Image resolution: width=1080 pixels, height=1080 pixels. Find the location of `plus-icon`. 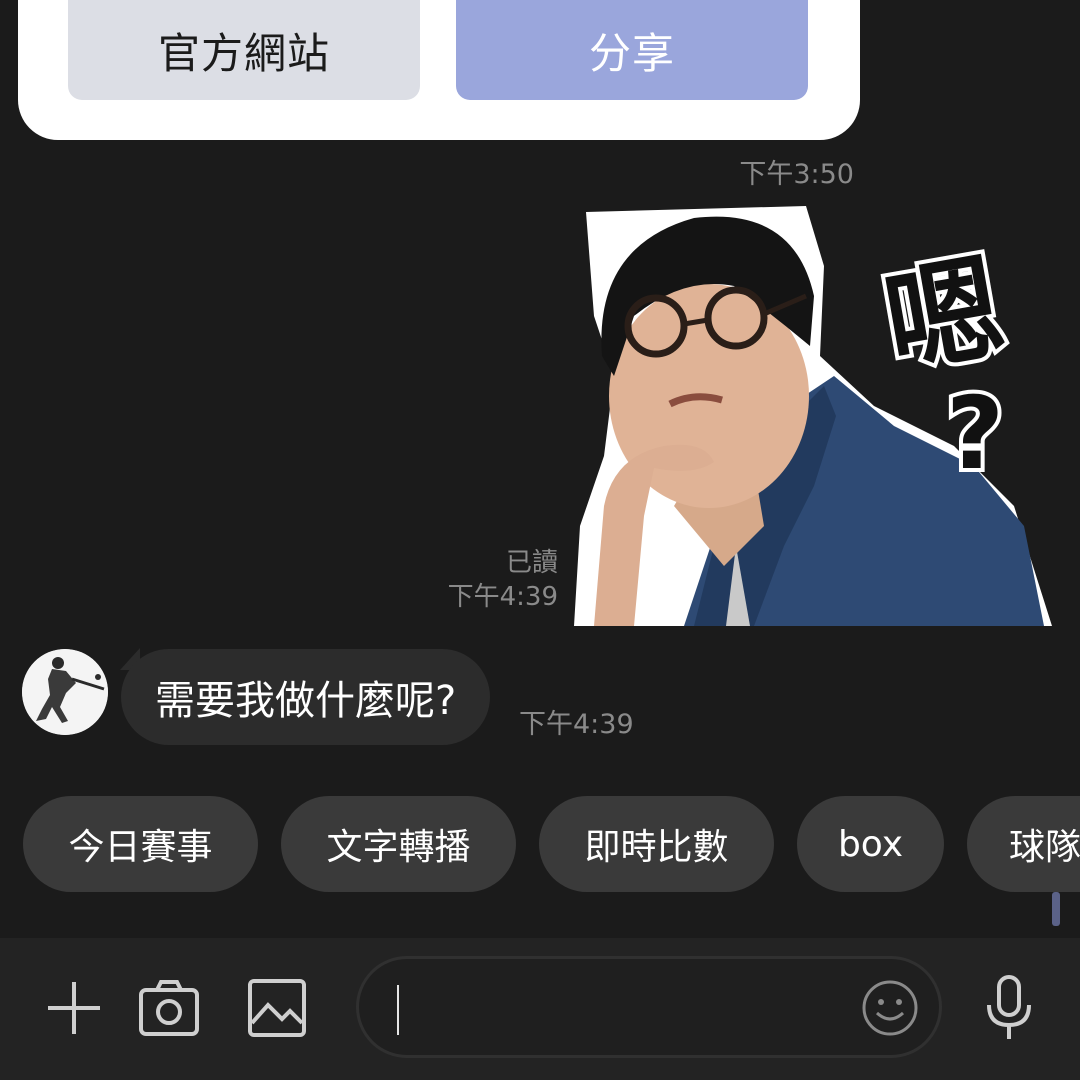

plus-icon is located at coordinates (74, 1008).